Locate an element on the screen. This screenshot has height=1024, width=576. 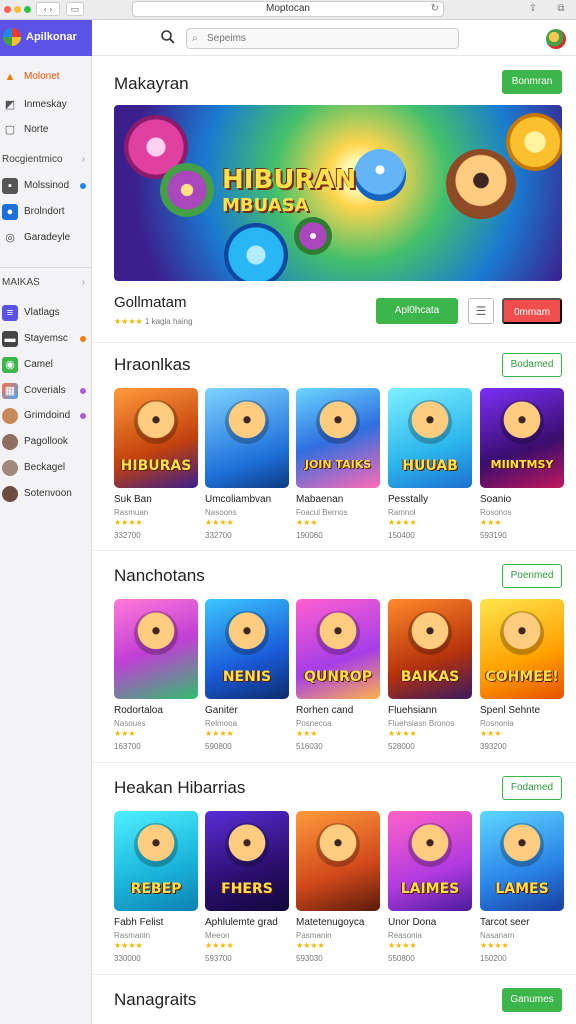
game-title: Ganiter is located at coordinates (221, 710).